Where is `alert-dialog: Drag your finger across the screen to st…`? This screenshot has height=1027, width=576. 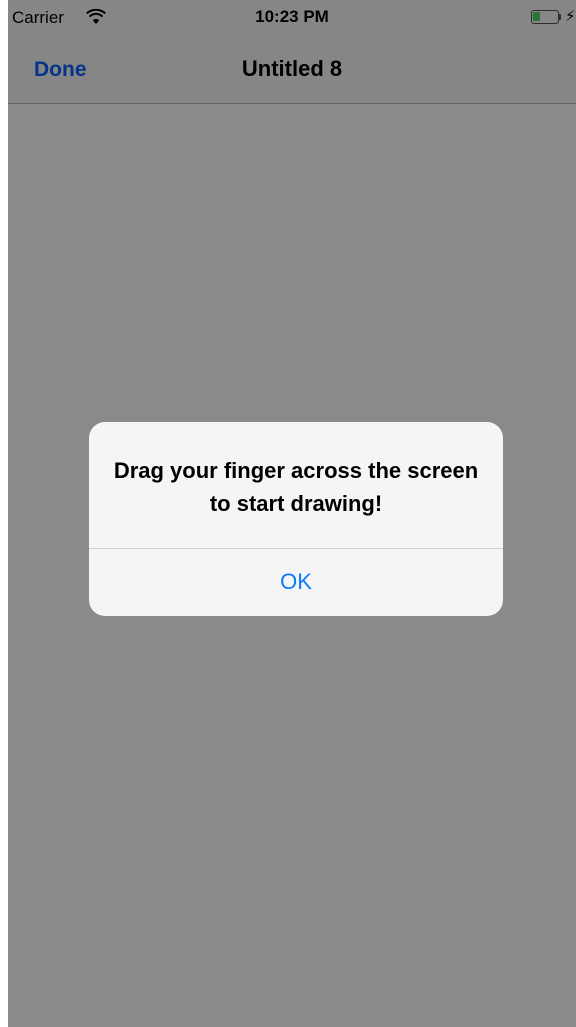 alert-dialog: Drag your finger across the screen to st… is located at coordinates (296, 519).